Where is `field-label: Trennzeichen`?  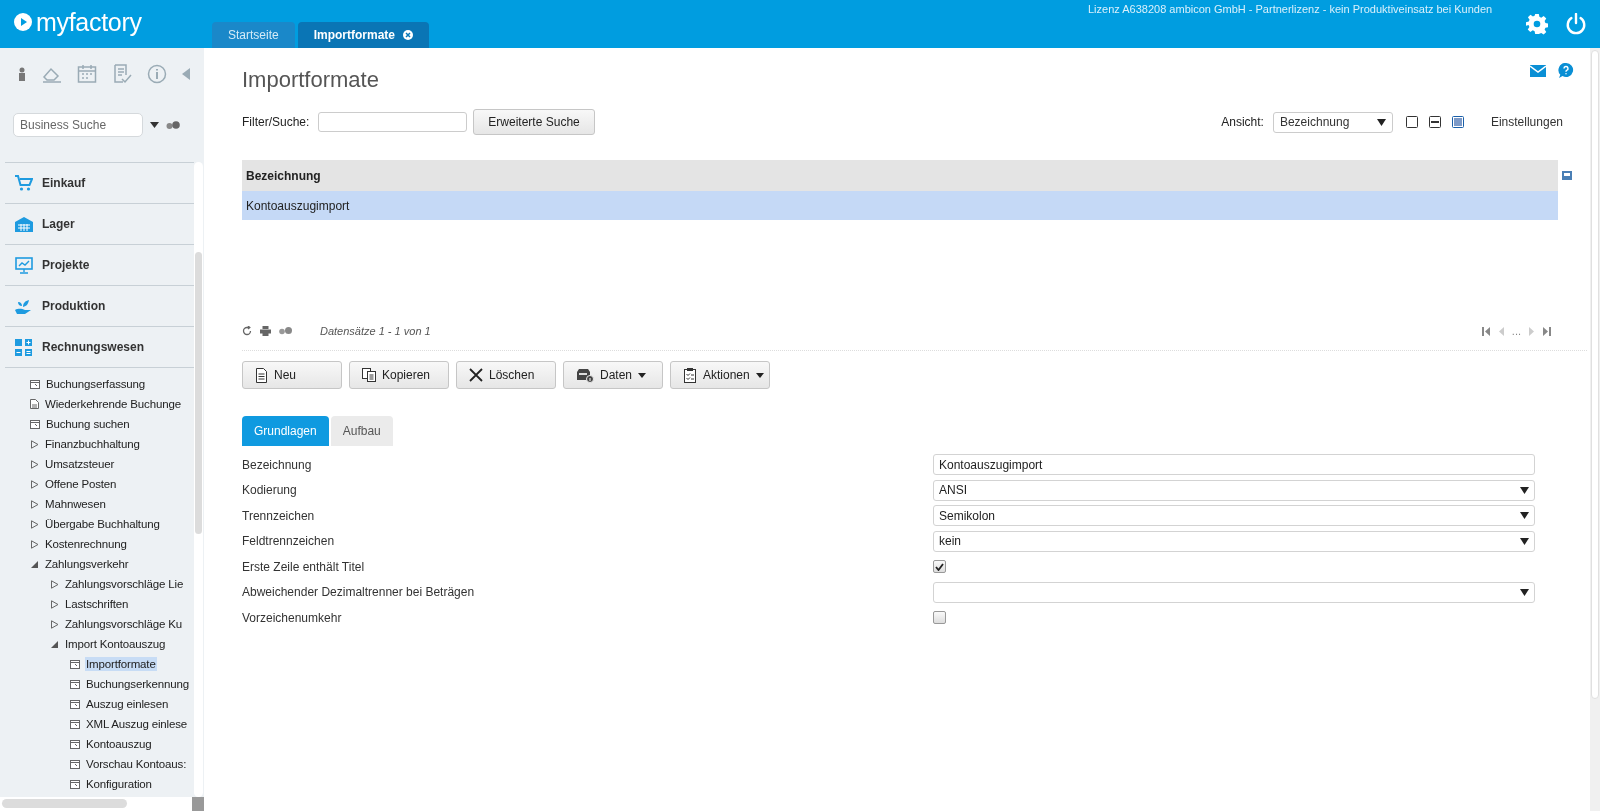
field-label: Trennzeichen is located at coordinates (279, 515).